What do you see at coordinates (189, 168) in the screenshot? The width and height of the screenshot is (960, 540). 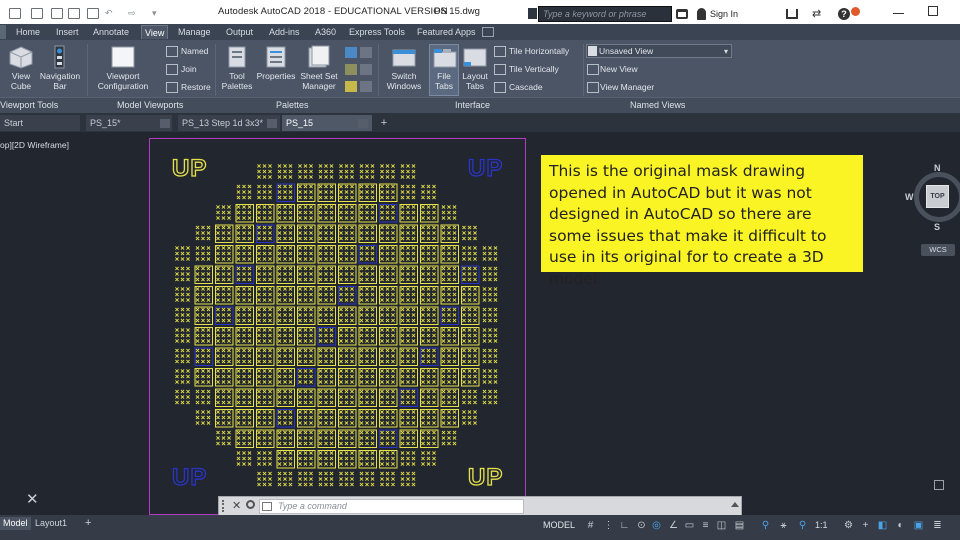 I see `up-label-top-left: UP` at bounding box center [189, 168].